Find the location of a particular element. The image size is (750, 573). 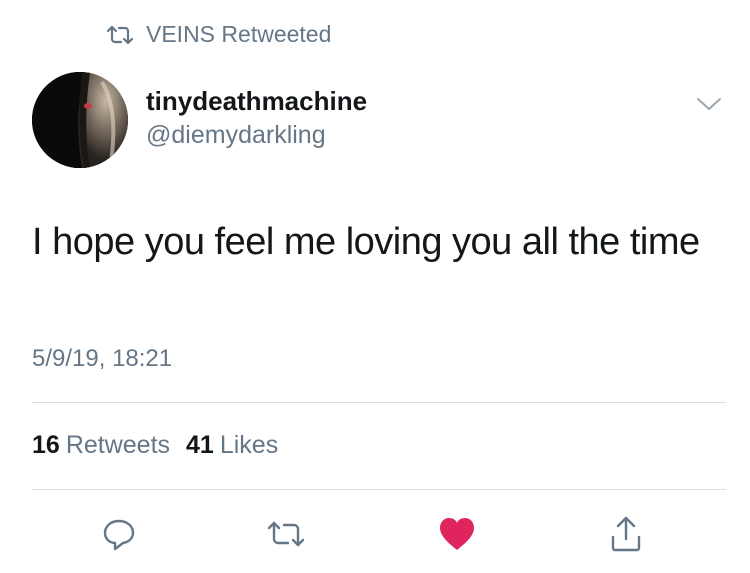

heart-icon is located at coordinates (457, 534).